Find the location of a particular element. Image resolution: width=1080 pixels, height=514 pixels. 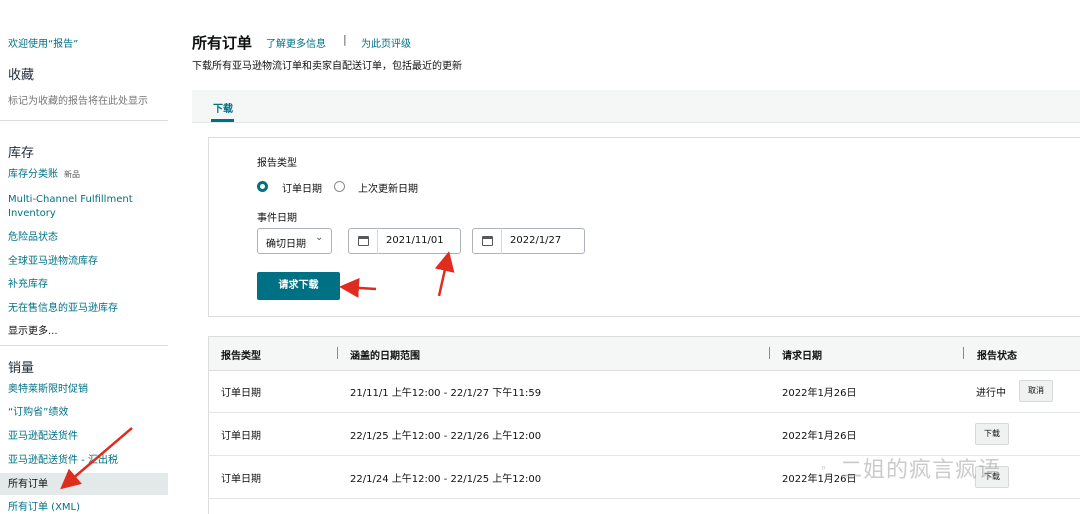

sidebar-item-all-orders: 所有订单 is located at coordinates (83, 485).